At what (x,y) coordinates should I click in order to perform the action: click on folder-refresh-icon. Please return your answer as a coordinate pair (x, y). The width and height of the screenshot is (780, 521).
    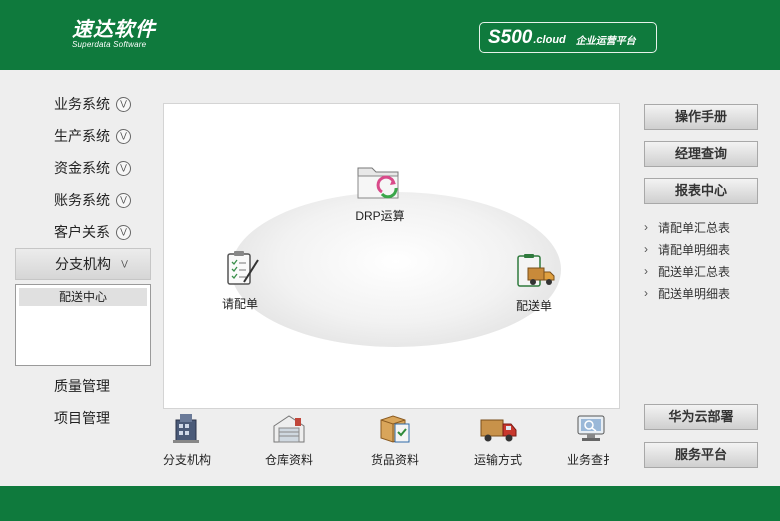
    Looking at the image, I should click on (378, 183).